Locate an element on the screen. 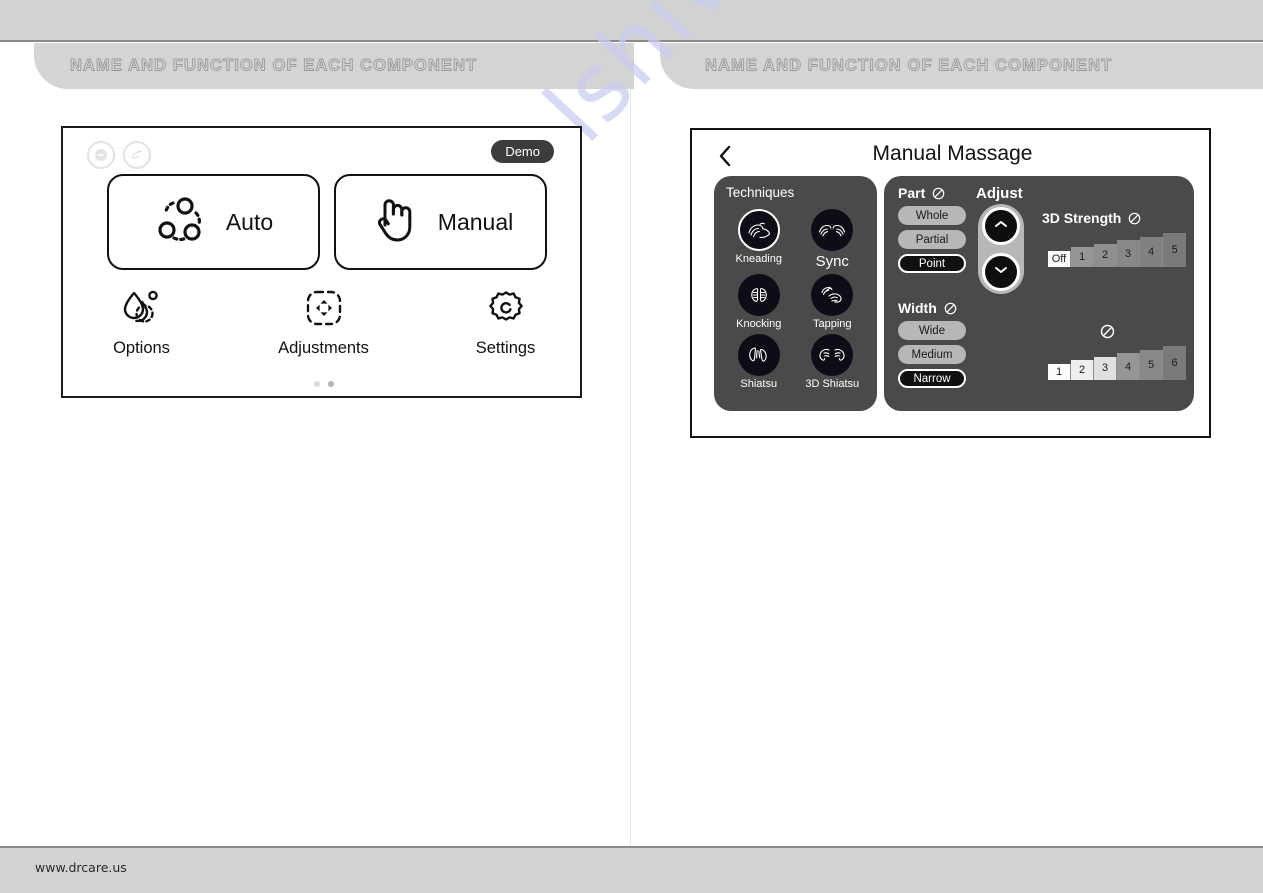  speed-slider: 123456 is located at coordinates (1117, 363).